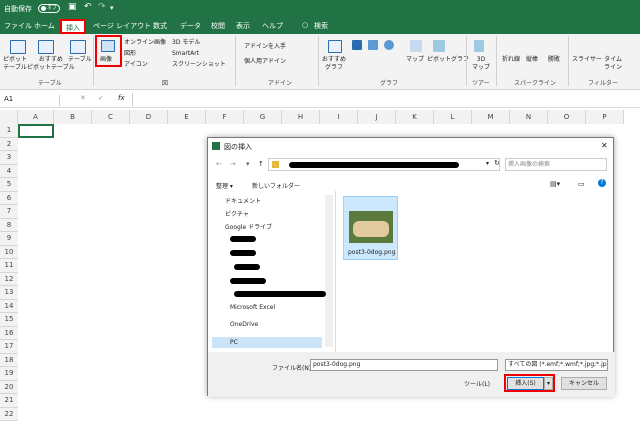 The width and height of the screenshot is (640, 421). What do you see at coordinates (370, 228) in the screenshot?
I see `file-item-selected: post3-0dog.png` at bounding box center [370, 228].